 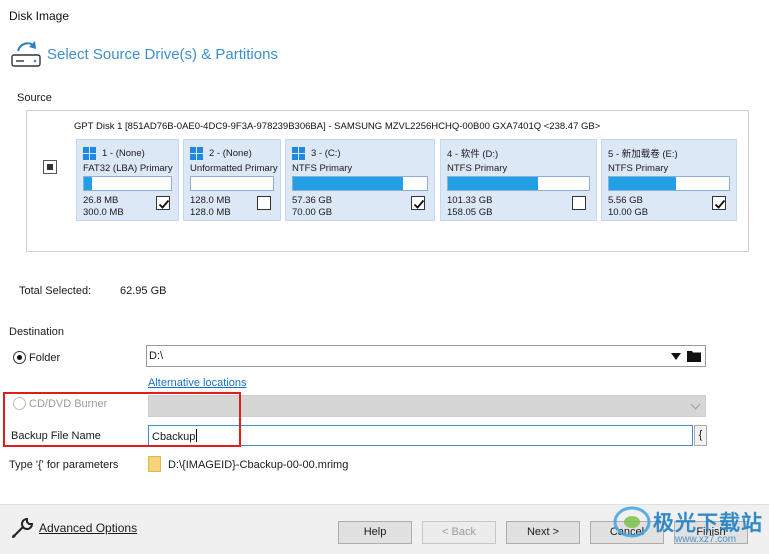 What do you see at coordinates (210, 200) in the screenshot?
I see `partition-used: 128.0 MB` at bounding box center [210, 200].